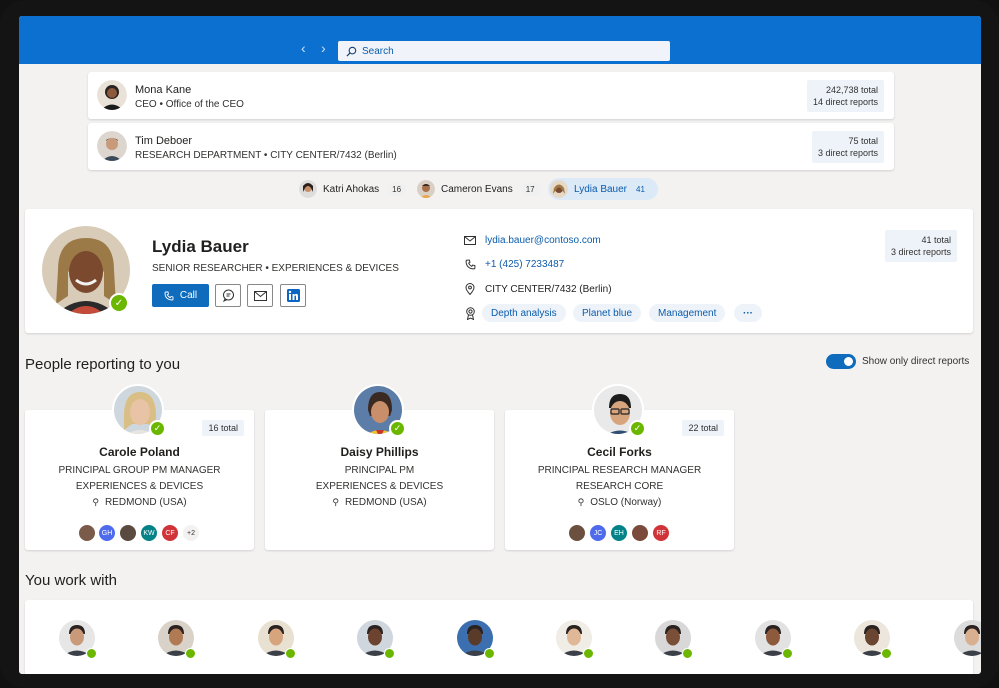 The width and height of the screenshot is (999, 688). I want to click on linkedin-button, so click(293, 295).